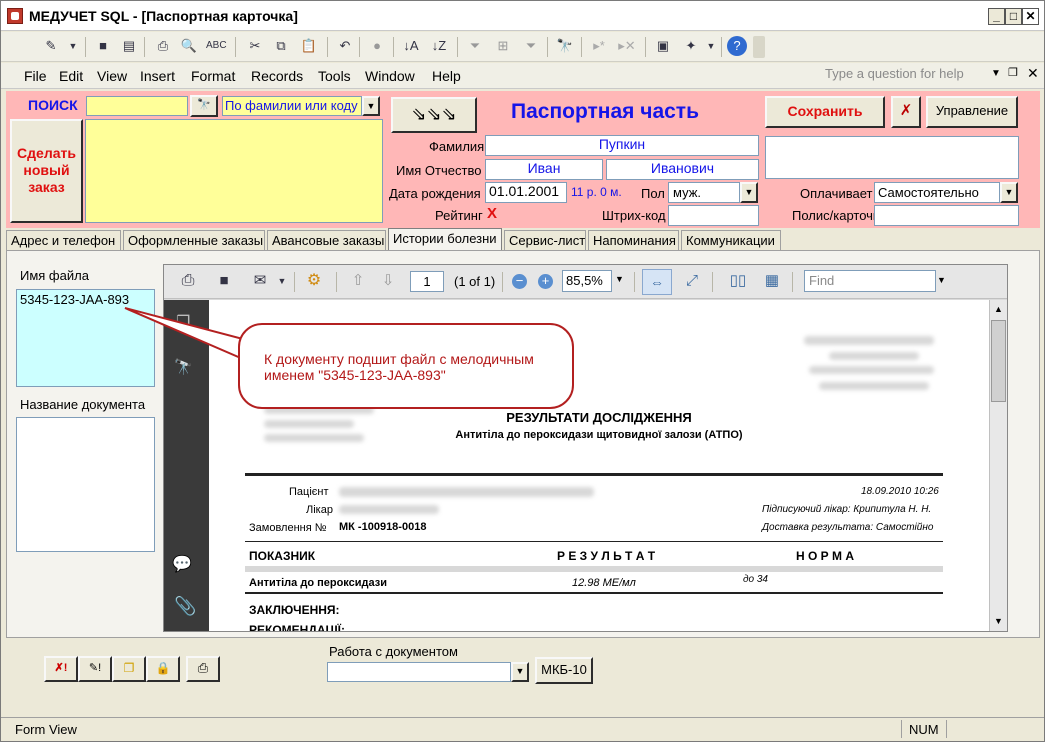 The width and height of the screenshot is (1045, 742). I want to click on menu-view: View, so click(112, 76).